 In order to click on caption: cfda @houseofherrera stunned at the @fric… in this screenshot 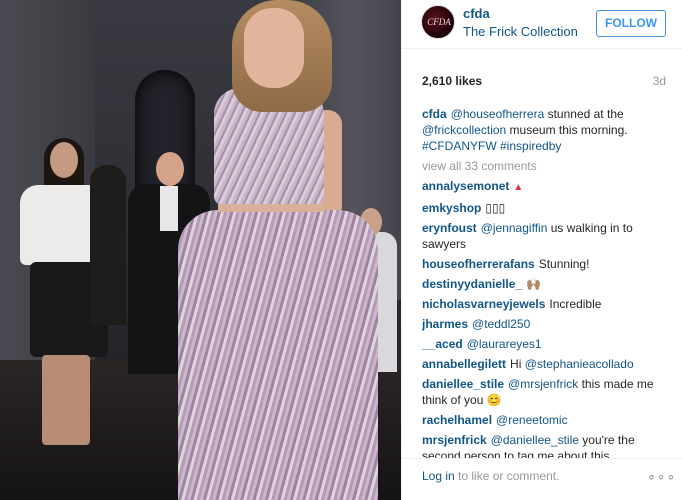, I will do `click(544, 130)`.